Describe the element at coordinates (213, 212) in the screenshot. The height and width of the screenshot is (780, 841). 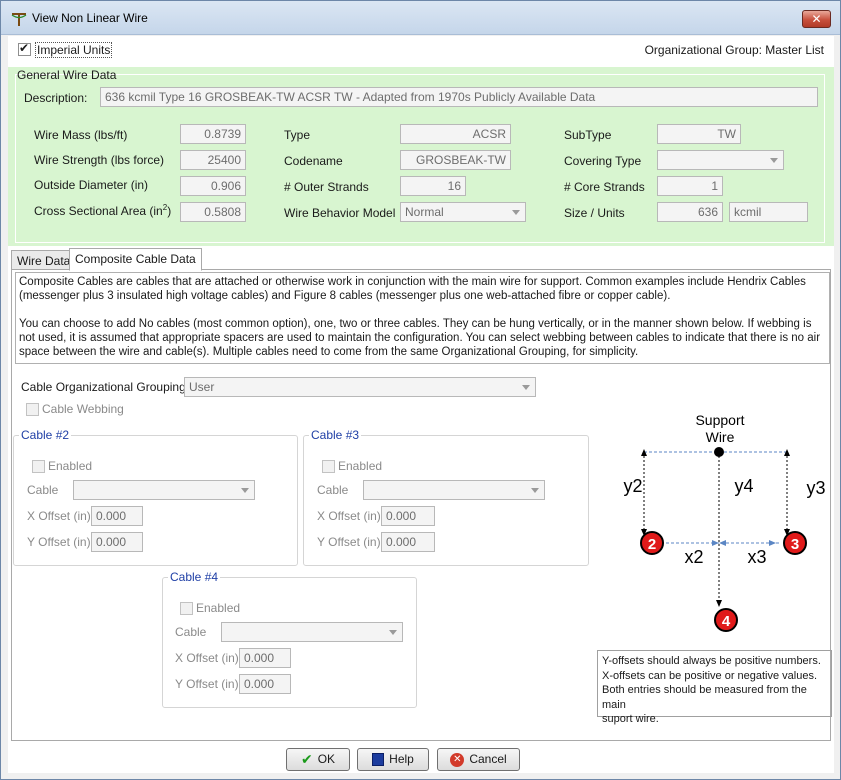
I see `cross-section-field: 0.5808` at that location.